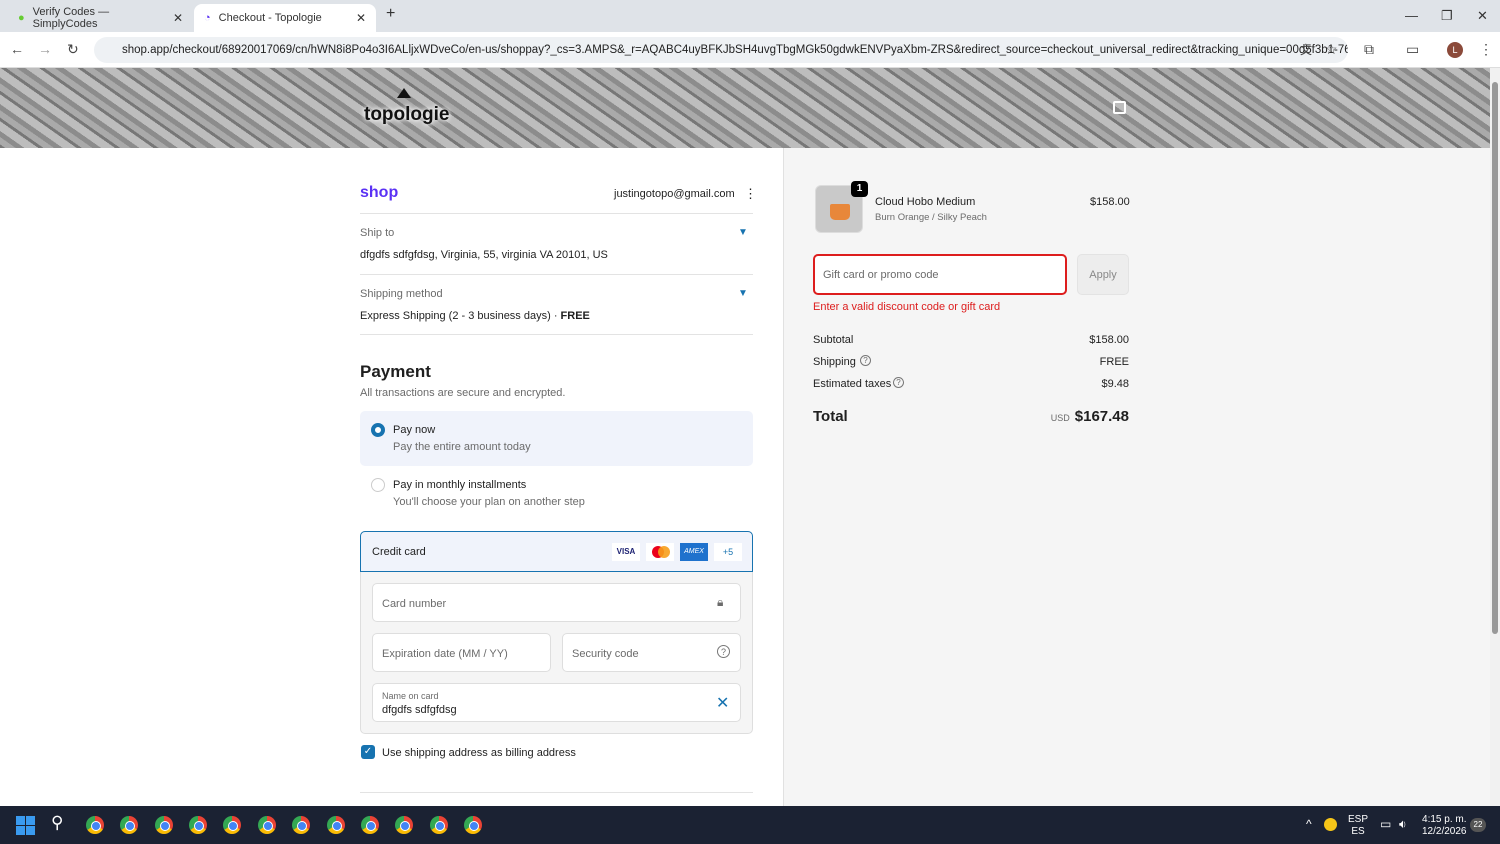 The image size is (1500, 844). Describe the element at coordinates (651, 652) in the screenshot. I see `security-code-input: Security code ?` at that location.